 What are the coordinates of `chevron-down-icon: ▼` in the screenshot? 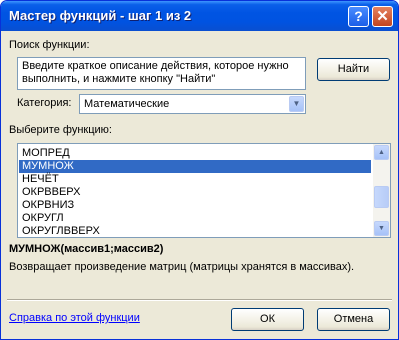 It's located at (296, 104).